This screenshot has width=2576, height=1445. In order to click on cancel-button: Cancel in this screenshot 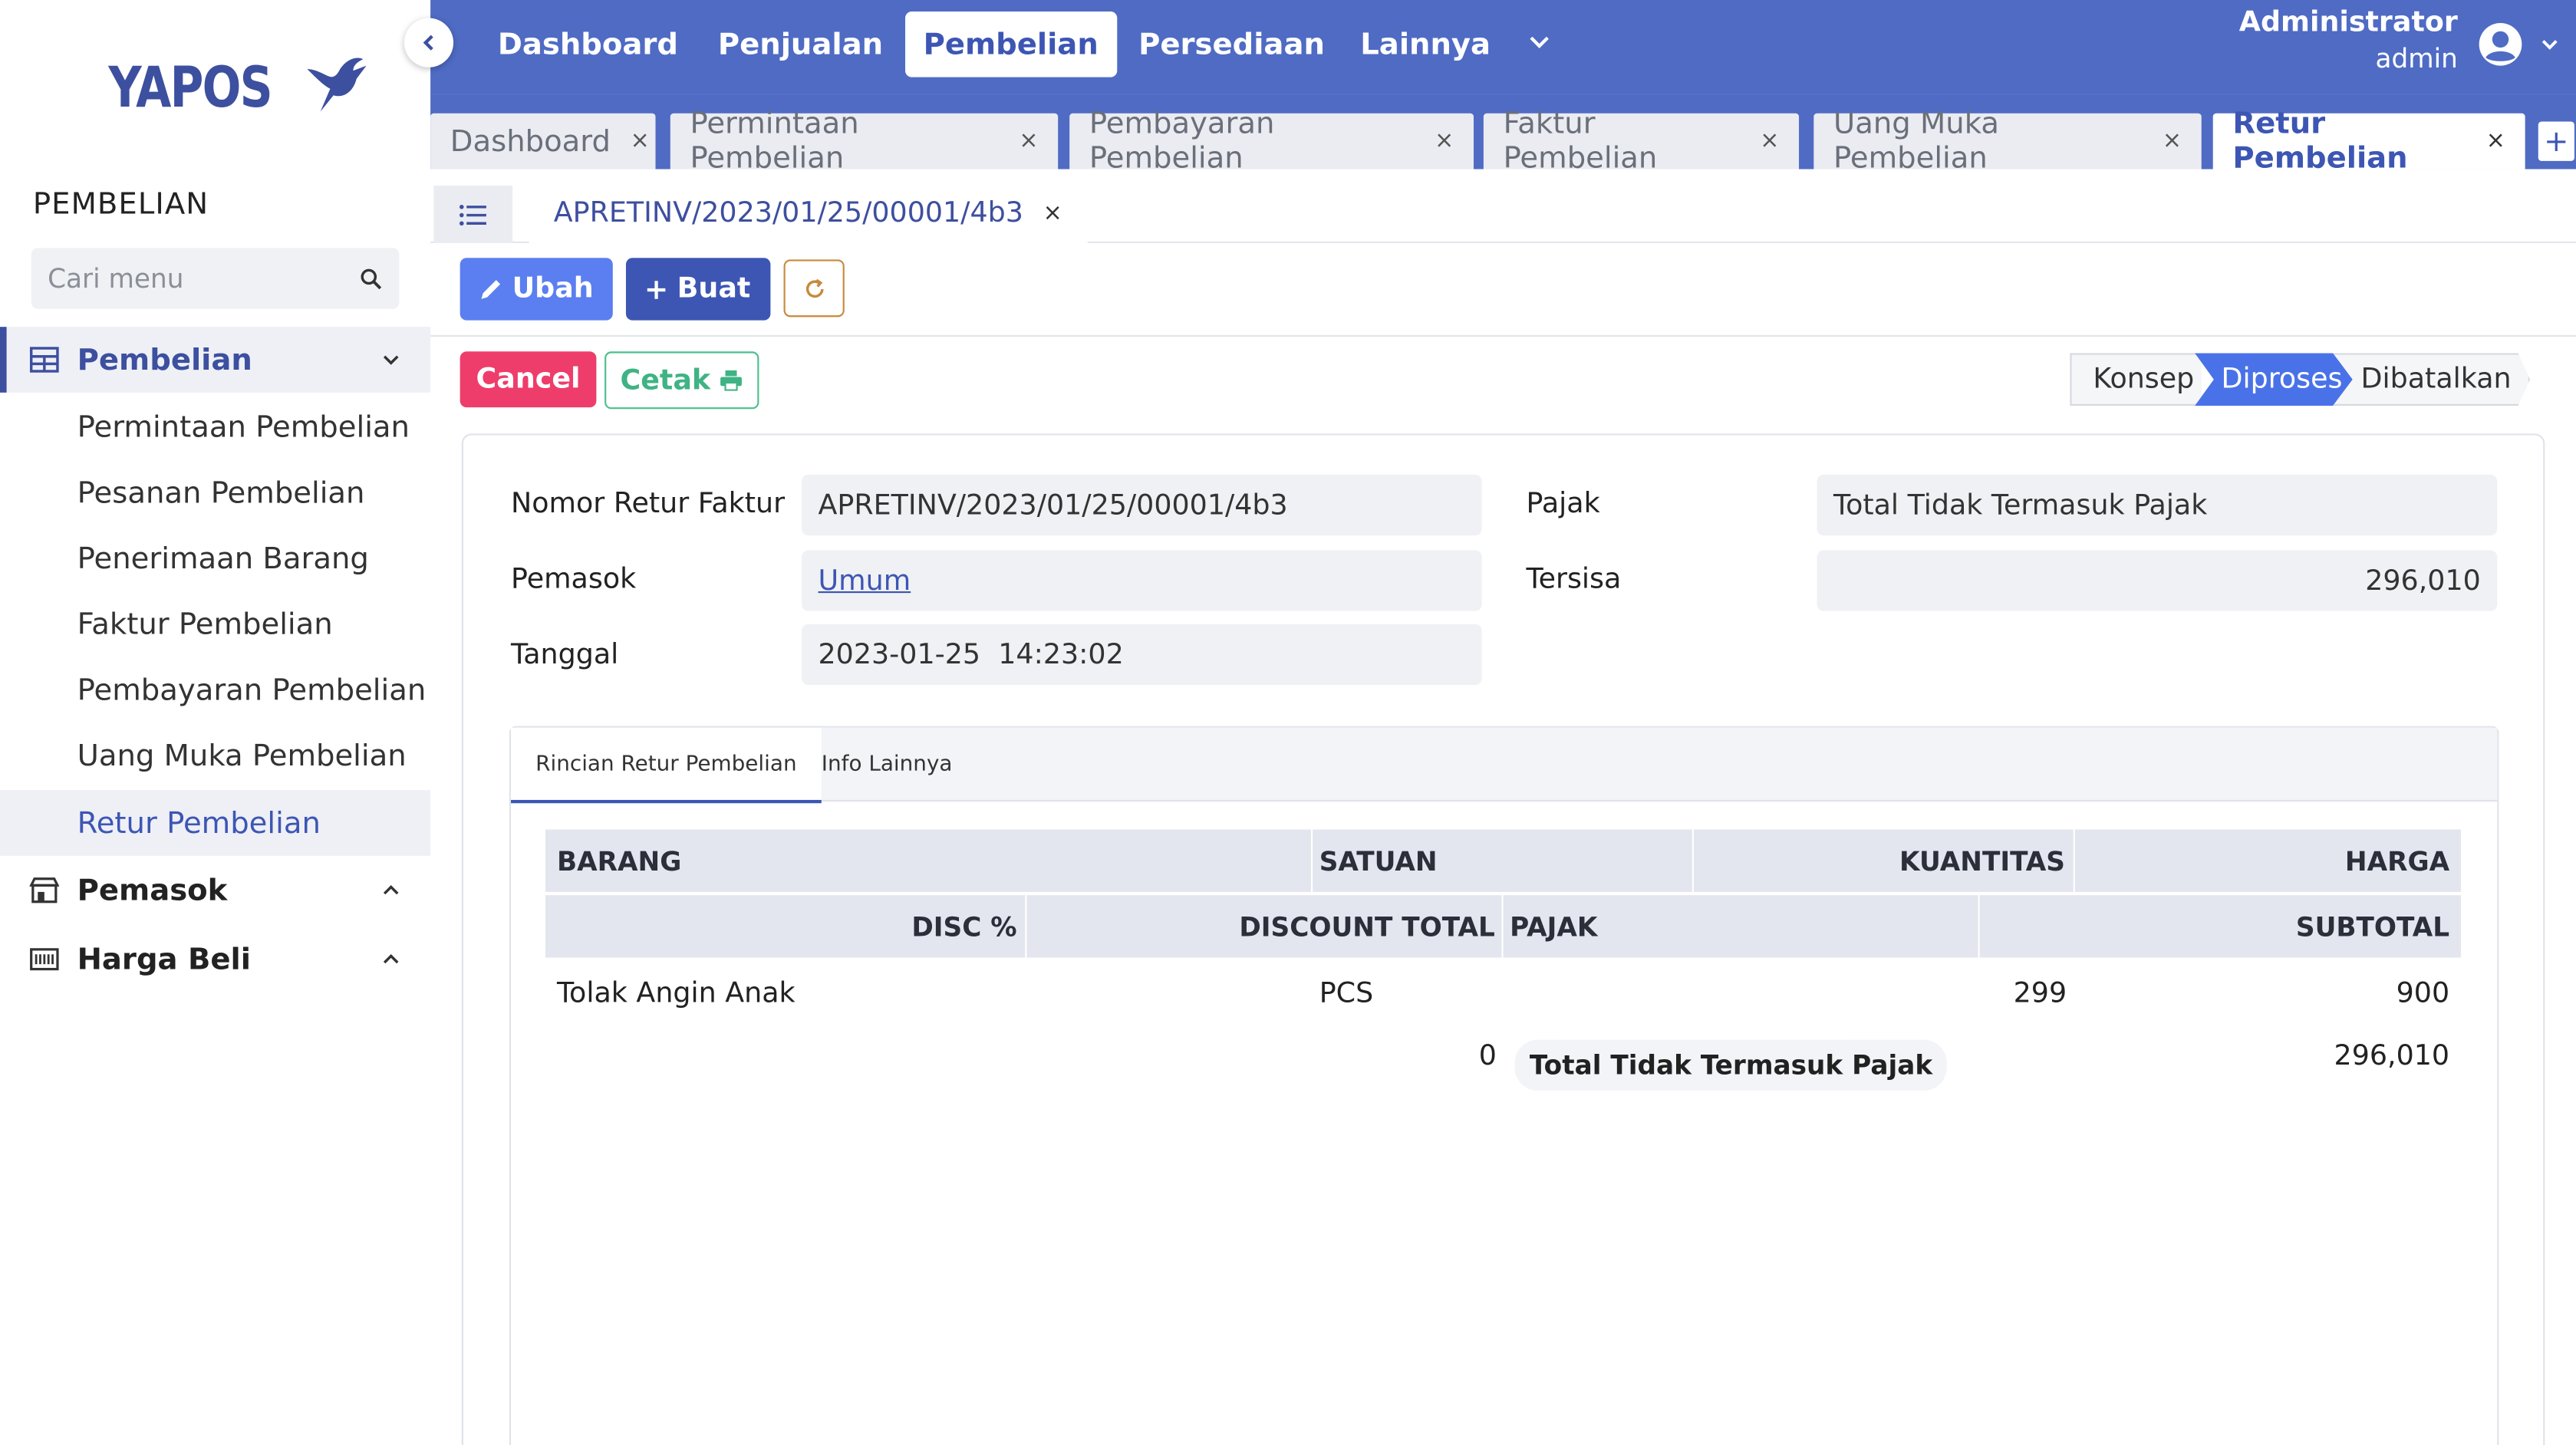, I will do `click(528, 379)`.